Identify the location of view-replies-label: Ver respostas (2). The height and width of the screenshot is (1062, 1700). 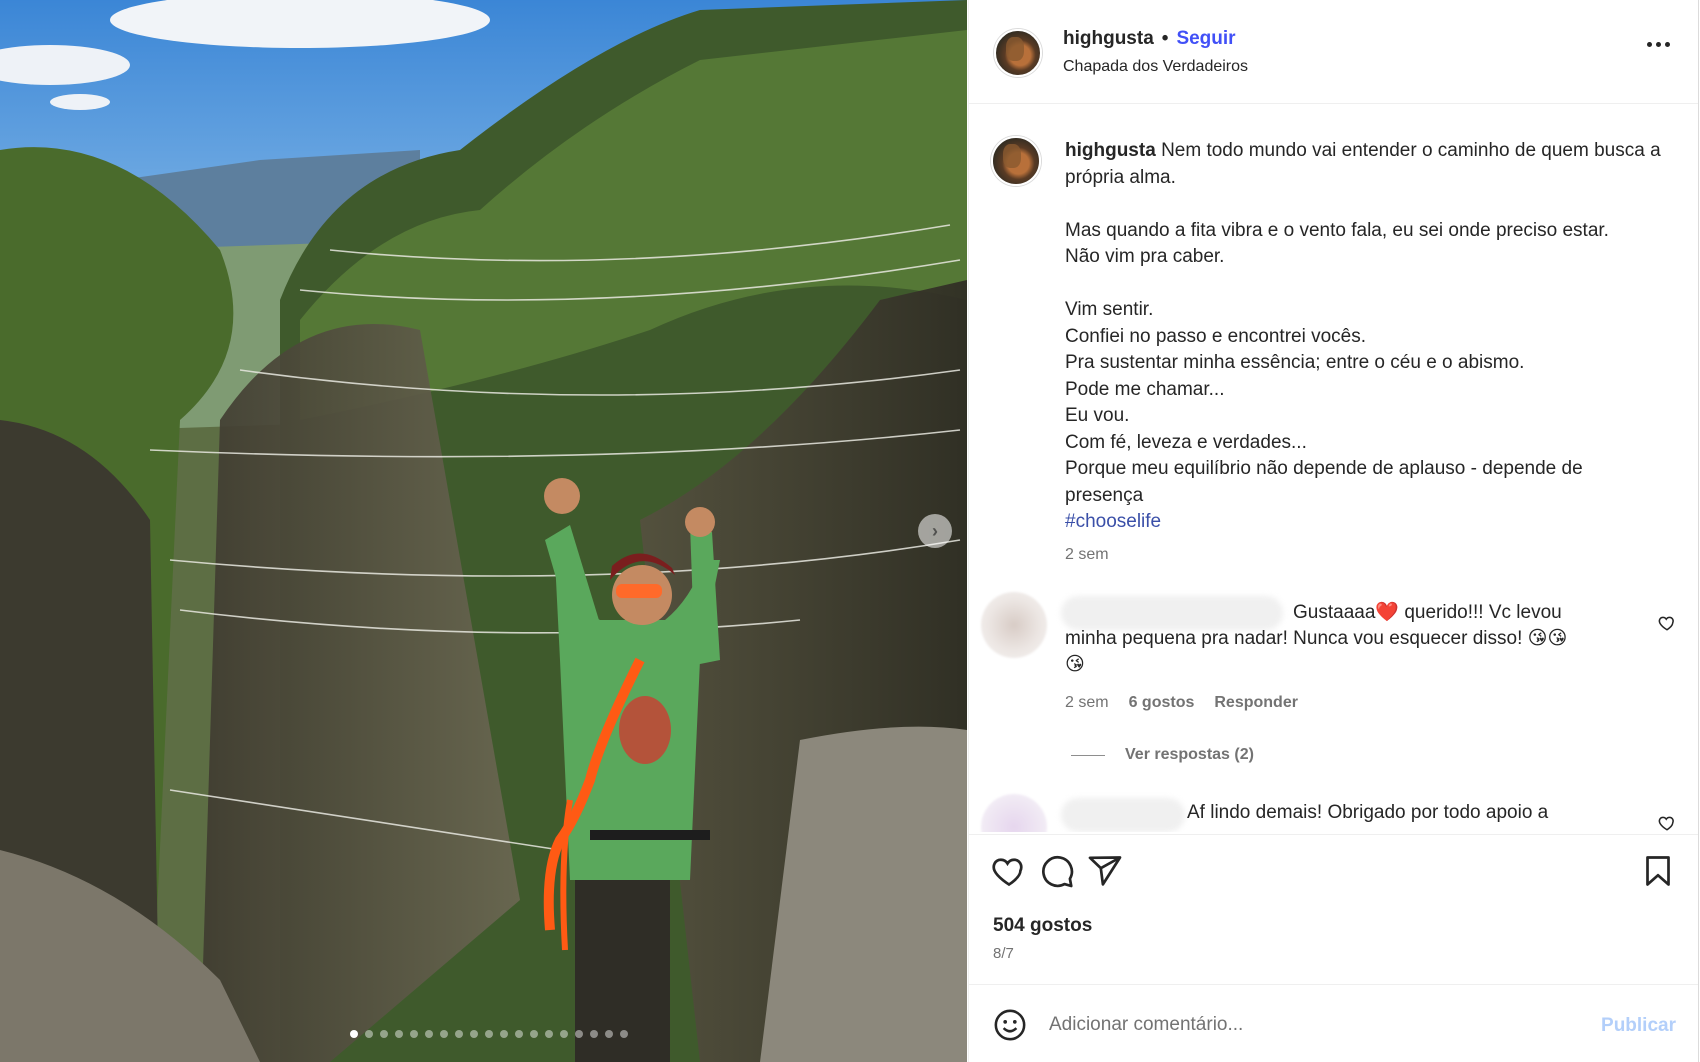
(1189, 755).